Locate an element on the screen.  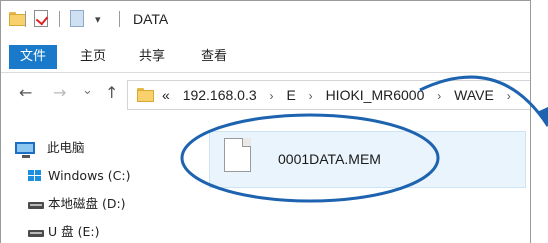
windows-drive-icon is located at coordinates (35, 176).